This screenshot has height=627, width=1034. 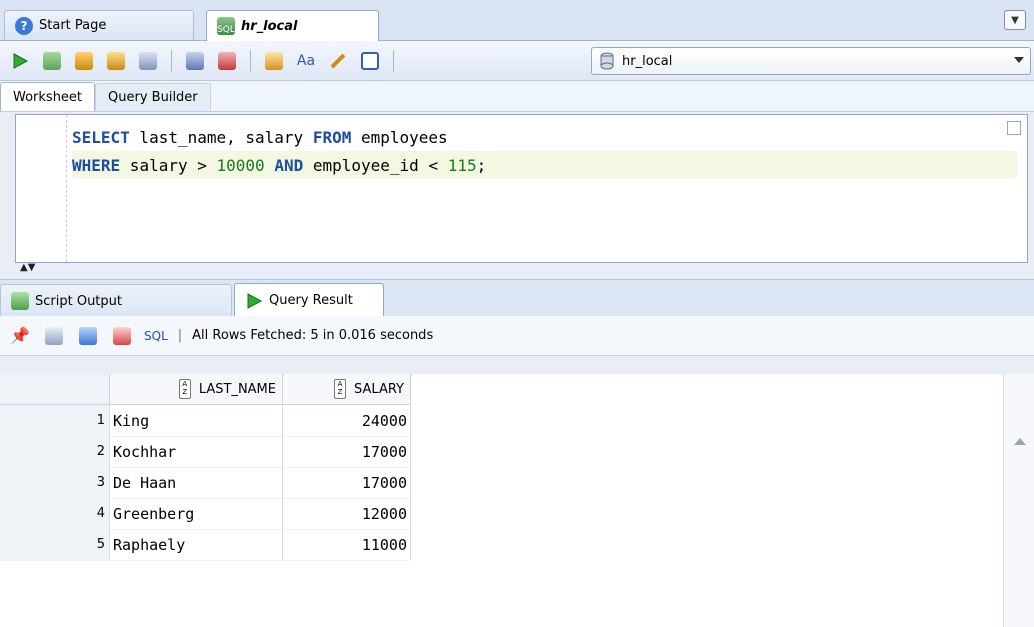 I want to click on pin-icon: 📌, so click(x=20, y=335).